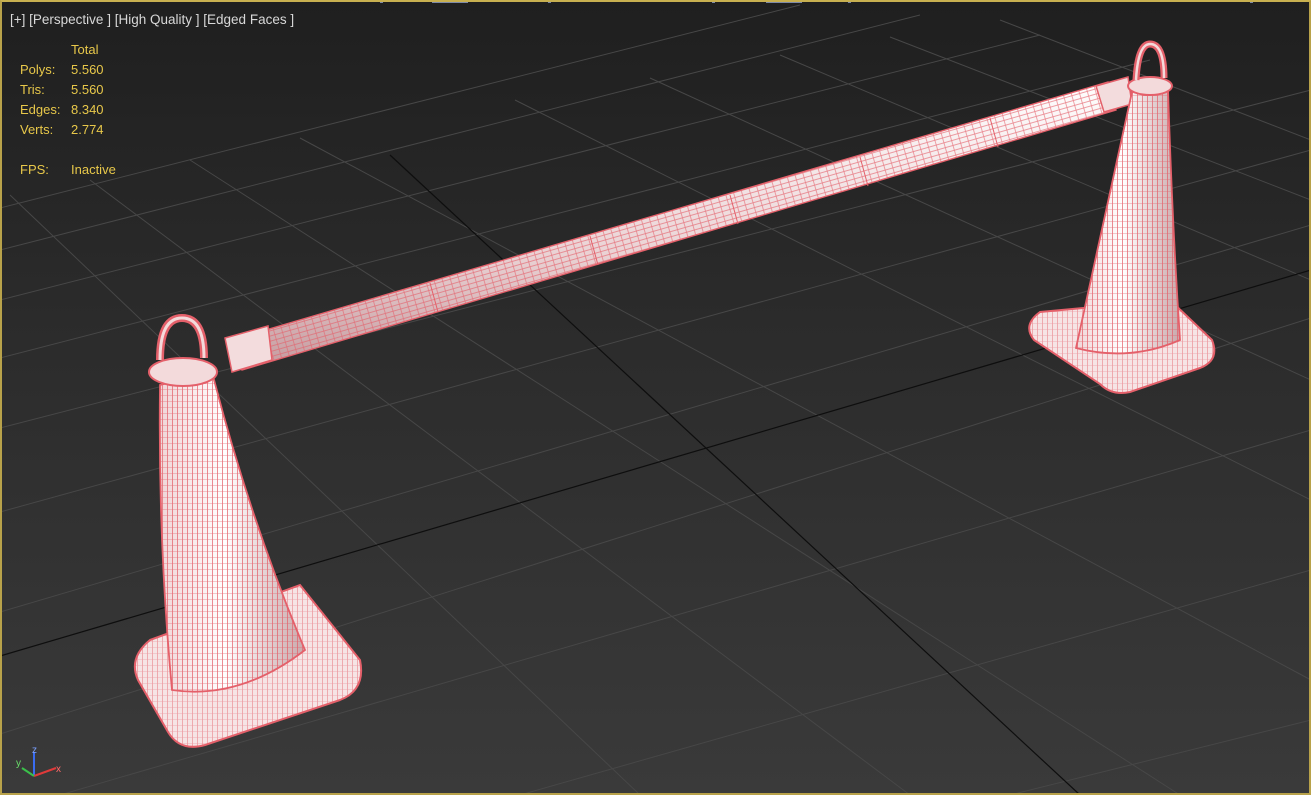 This screenshot has height=795, width=1311. I want to click on stats-value: 8.340, so click(87, 109).